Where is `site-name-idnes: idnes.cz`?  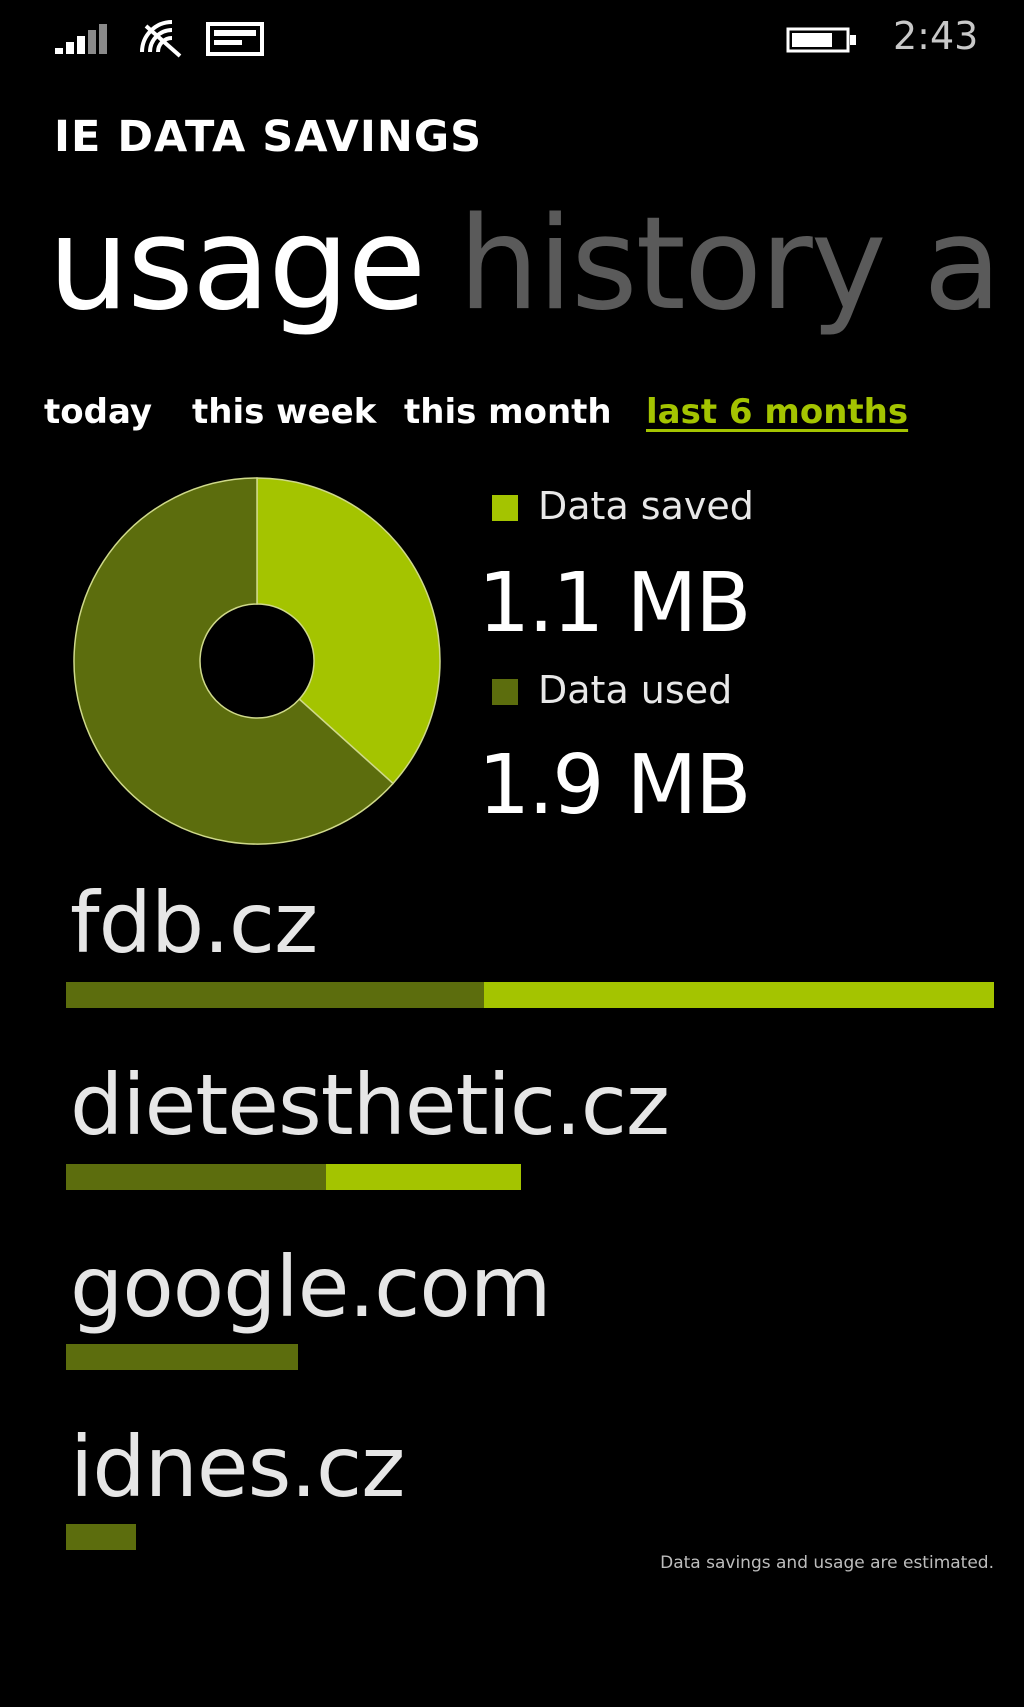
site-name-idnes: idnes.cz is located at coordinates (237, 1467).